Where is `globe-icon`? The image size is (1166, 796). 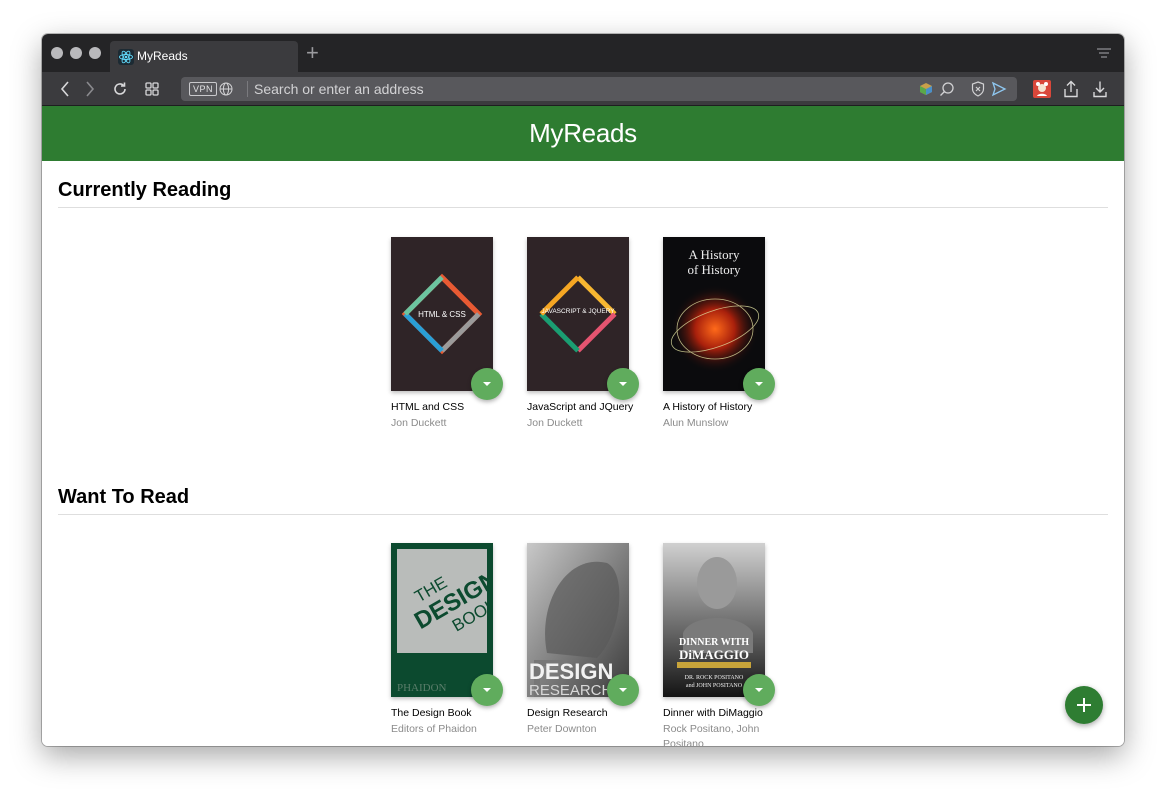 globe-icon is located at coordinates (226, 91).